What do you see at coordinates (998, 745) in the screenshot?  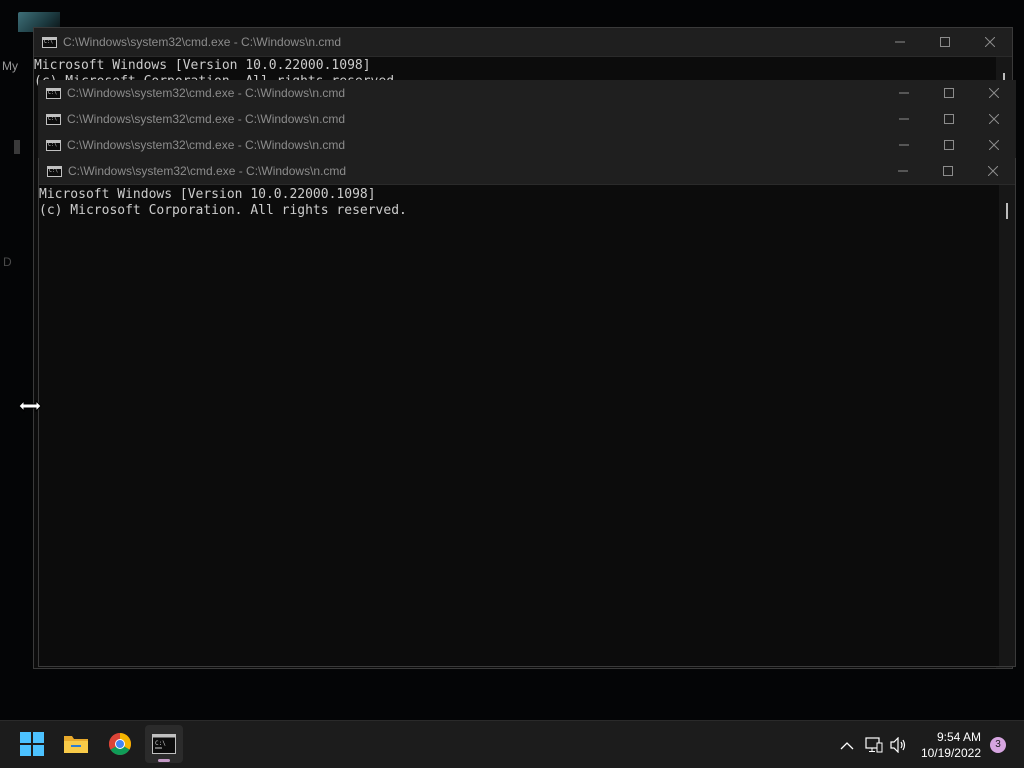 I see `notification-badge: 3` at bounding box center [998, 745].